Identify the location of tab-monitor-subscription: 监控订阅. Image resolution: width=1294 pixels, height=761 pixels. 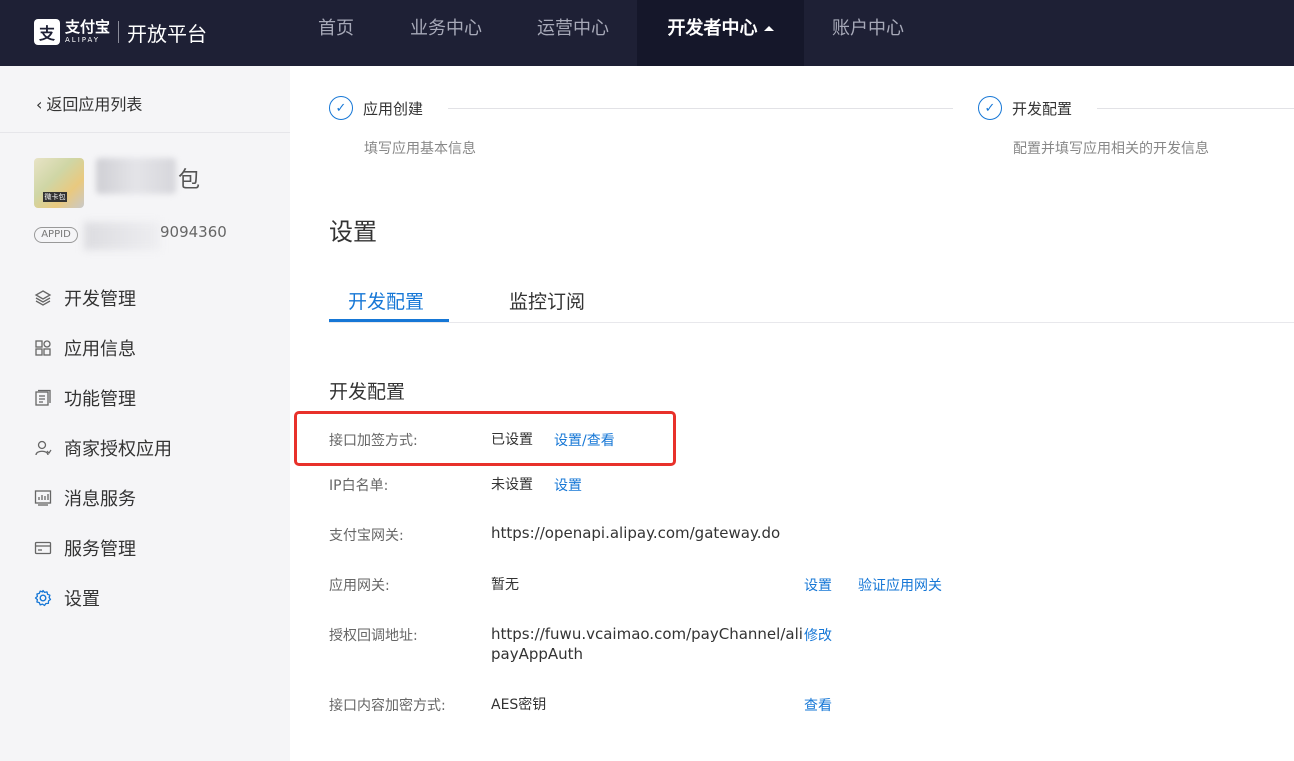
(547, 300).